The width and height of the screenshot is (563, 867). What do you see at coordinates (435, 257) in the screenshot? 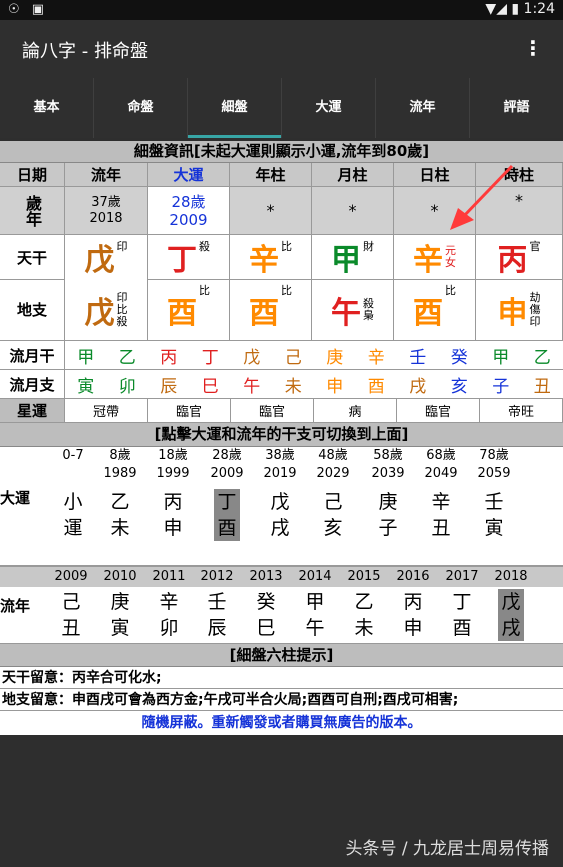
I see `tiangan-cell: 辛元女` at bounding box center [435, 257].